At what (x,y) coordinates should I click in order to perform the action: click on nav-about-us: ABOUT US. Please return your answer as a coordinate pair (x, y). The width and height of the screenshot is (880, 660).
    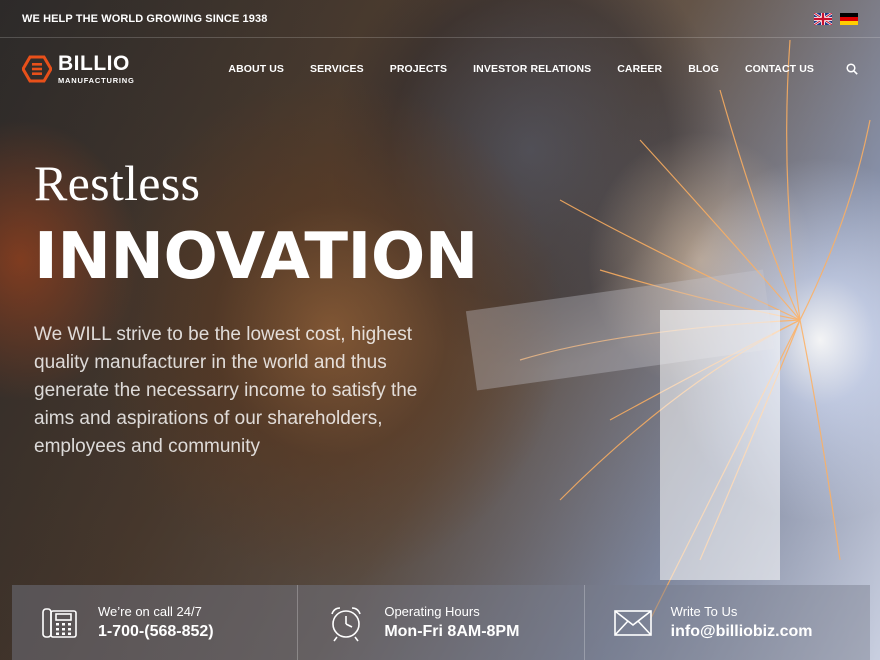
    Looking at the image, I should click on (256, 69).